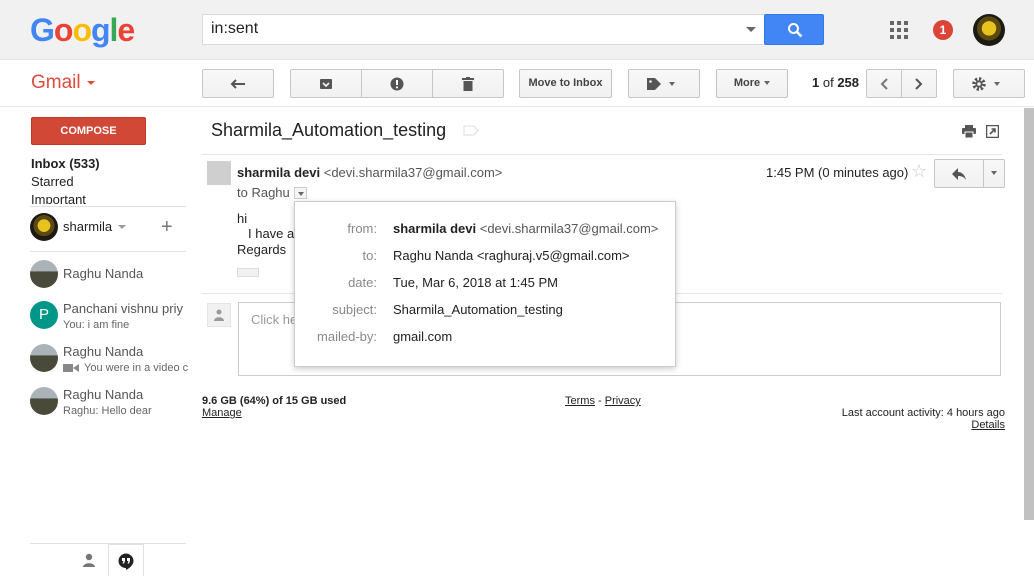 The width and height of the screenshot is (1034, 576). What do you see at coordinates (347, 336) in the screenshot?
I see `detail-label: mailed-by:` at bounding box center [347, 336].